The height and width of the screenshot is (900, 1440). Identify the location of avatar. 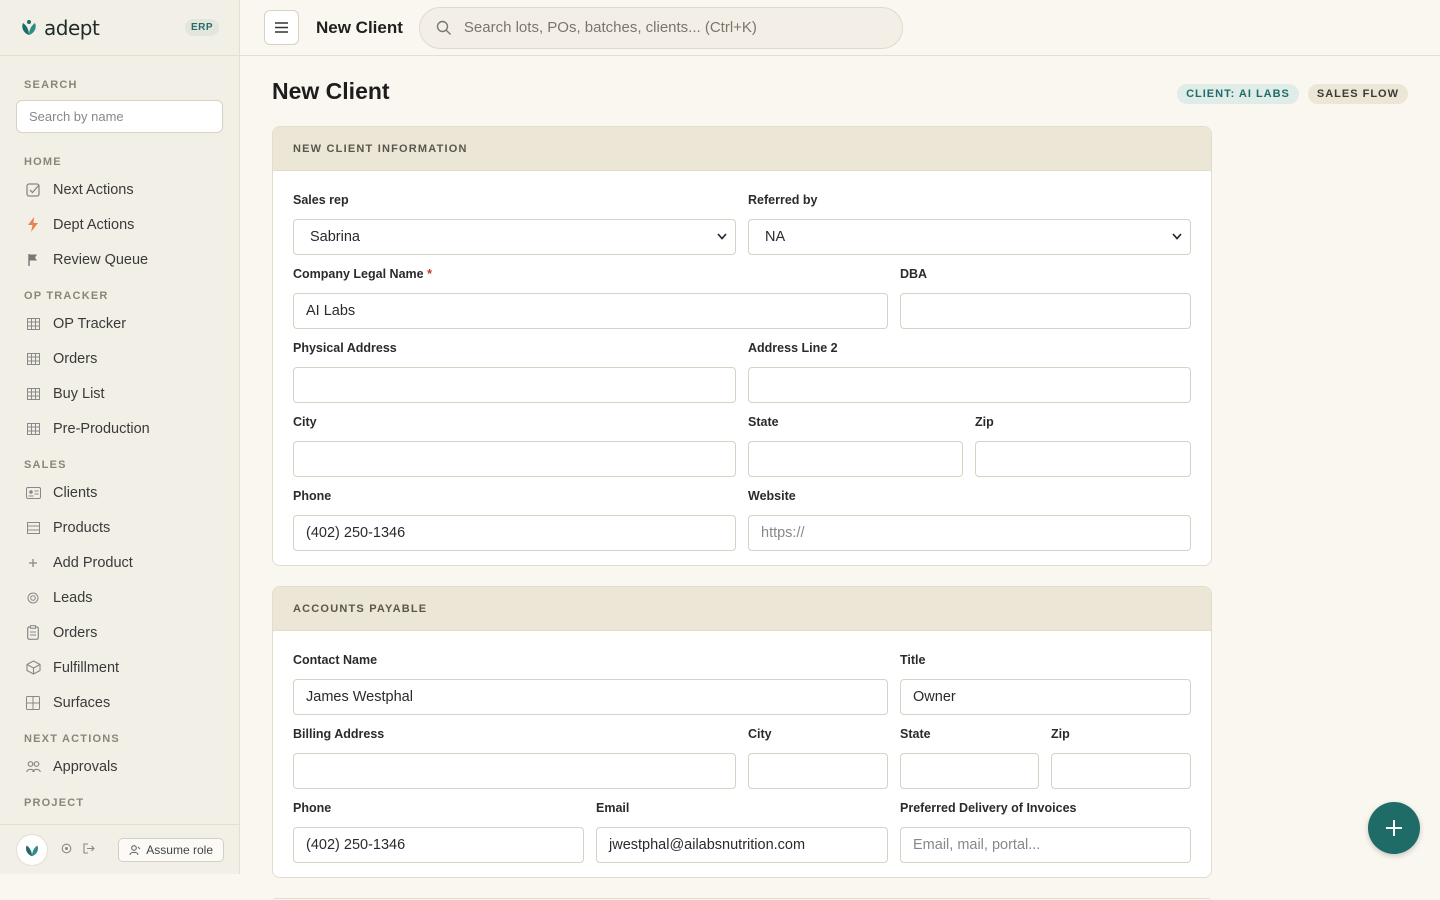
(32, 849).